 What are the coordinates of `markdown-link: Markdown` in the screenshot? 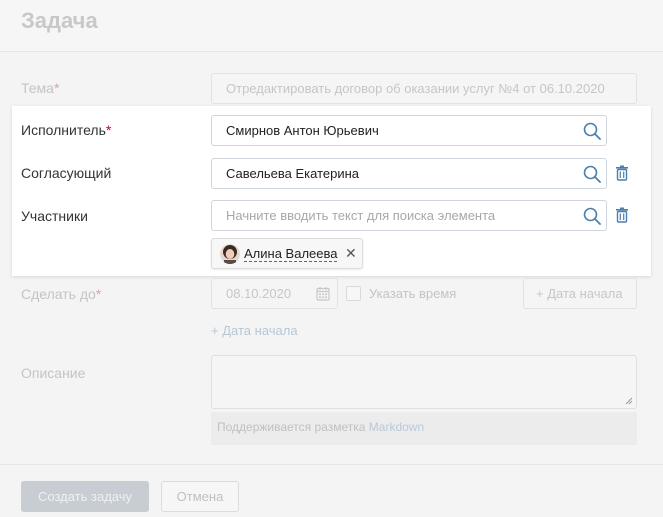 It's located at (396, 427).